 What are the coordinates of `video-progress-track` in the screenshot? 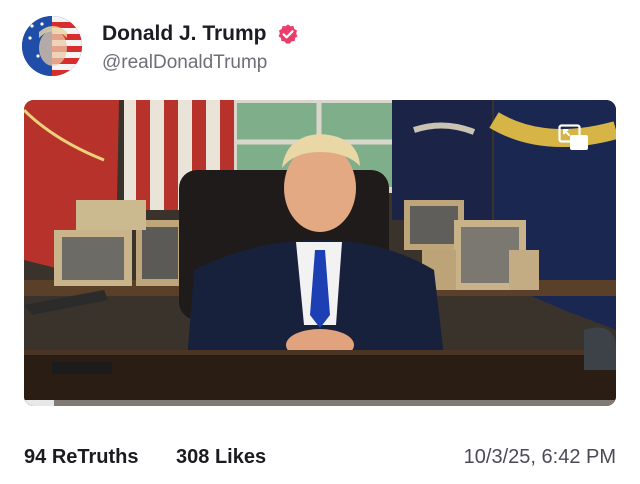 It's located at (320, 403).